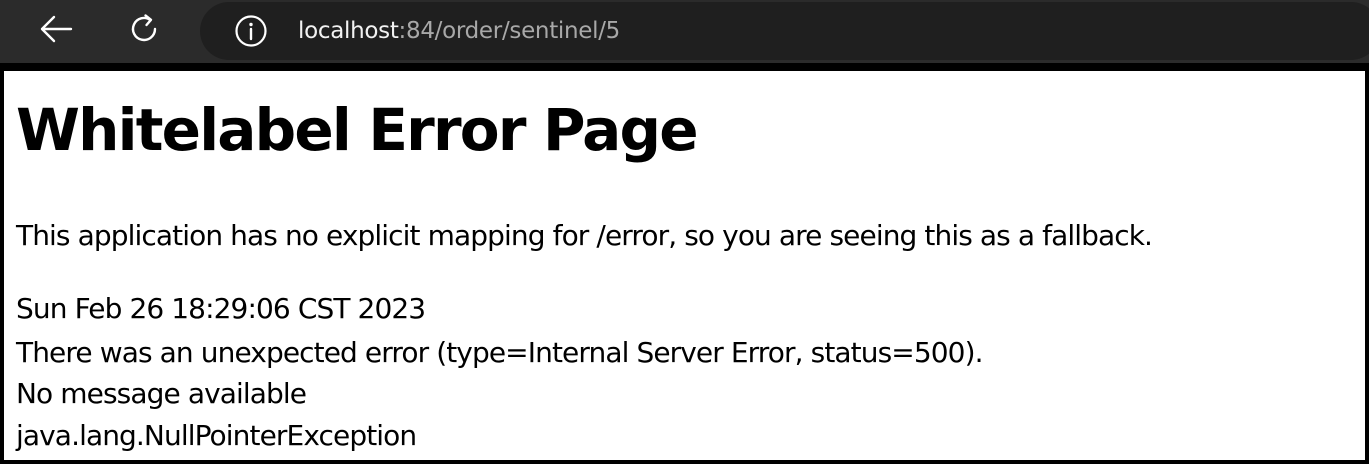 The height and width of the screenshot is (464, 1369). I want to click on reload-button, so click(144, 31).